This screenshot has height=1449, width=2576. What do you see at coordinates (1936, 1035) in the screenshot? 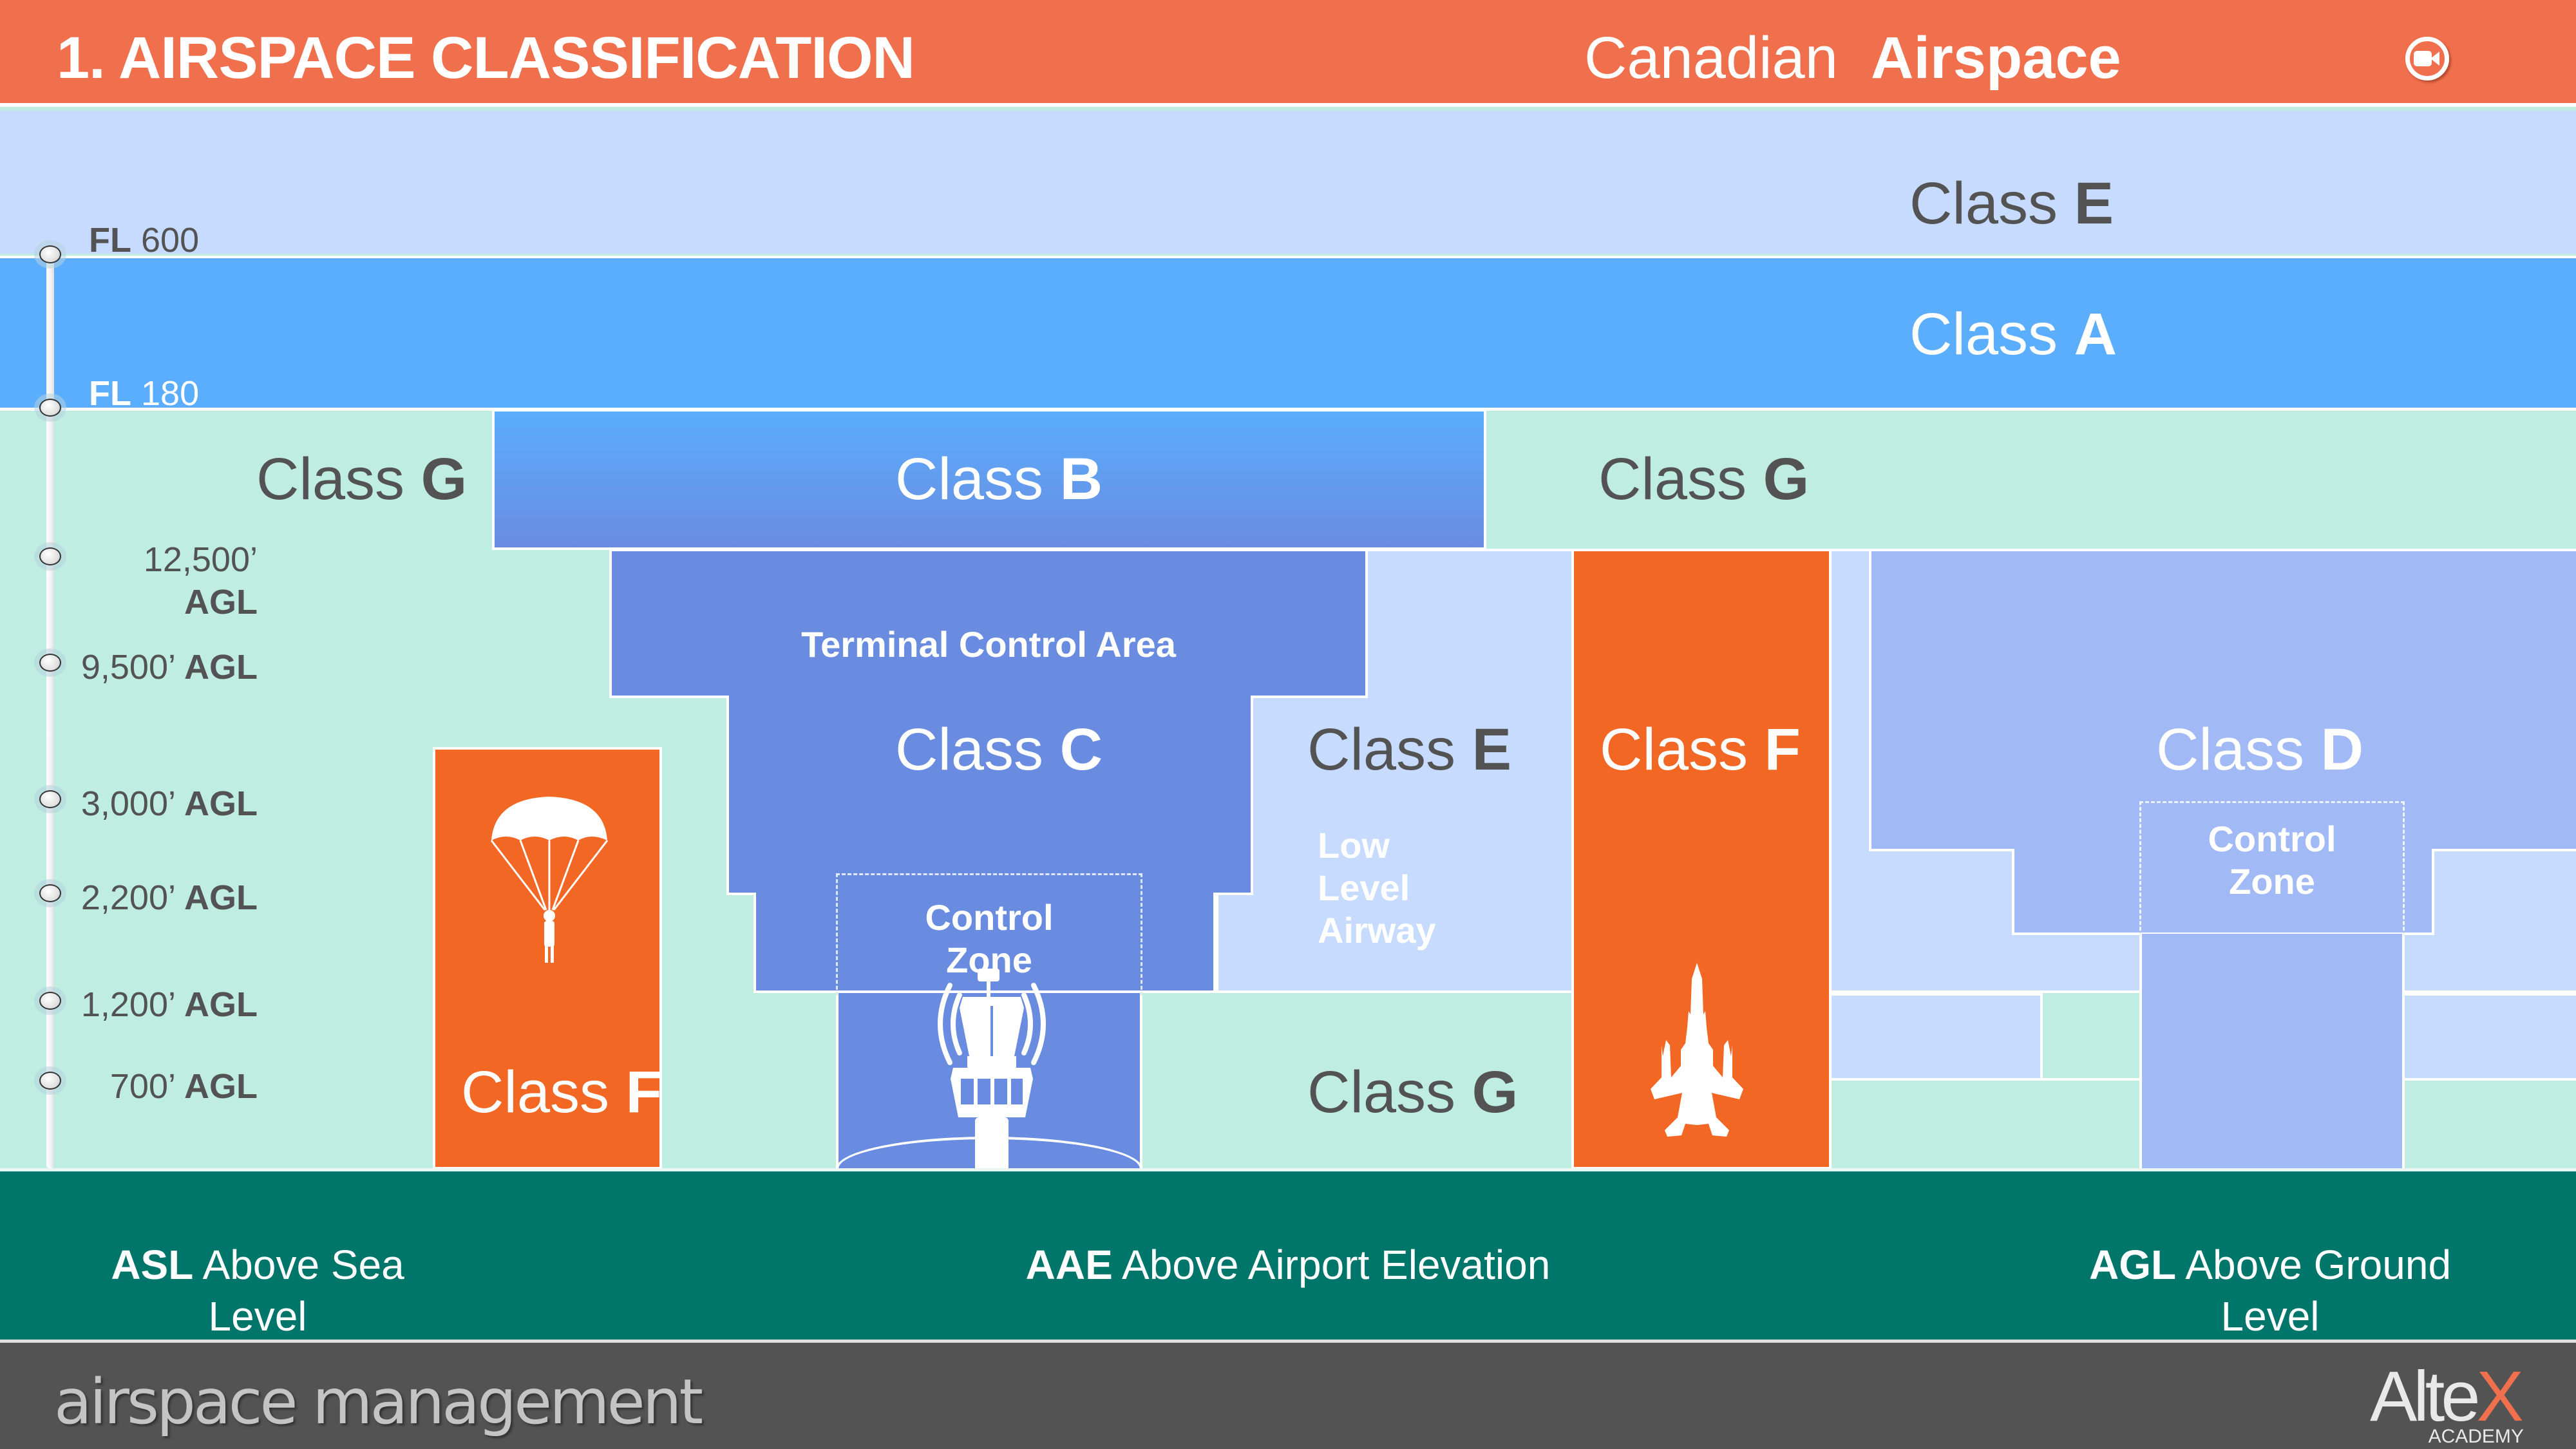
I see `class-e-step-left` at bounding box center [1936, 1035].